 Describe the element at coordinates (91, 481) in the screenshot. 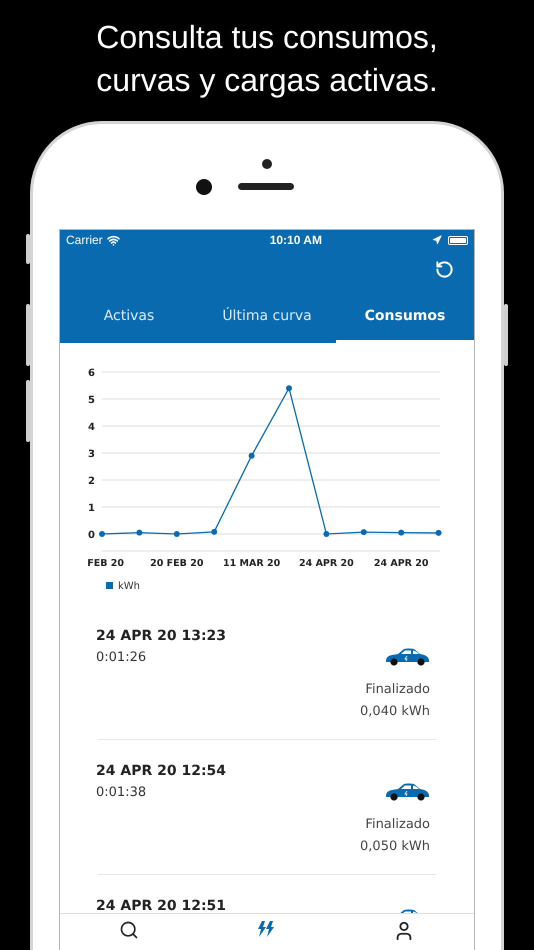

I see `y-axis-label: 2` at that location.